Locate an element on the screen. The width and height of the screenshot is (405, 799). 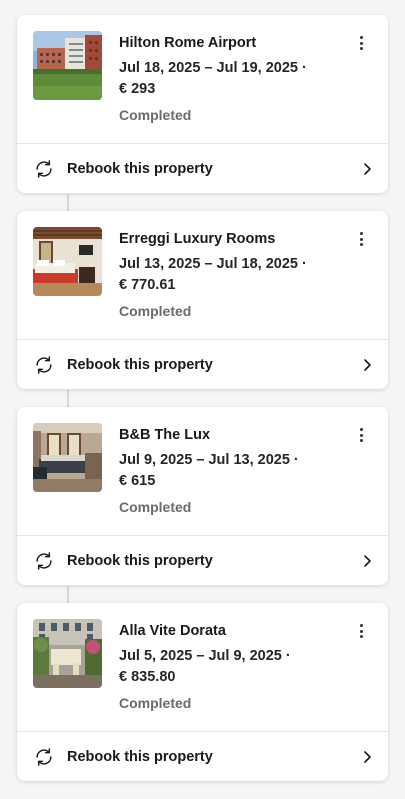
stay-dates: Jul 18, 2025 – Jul 19, 2025 · is located at coordinates (213, 68).